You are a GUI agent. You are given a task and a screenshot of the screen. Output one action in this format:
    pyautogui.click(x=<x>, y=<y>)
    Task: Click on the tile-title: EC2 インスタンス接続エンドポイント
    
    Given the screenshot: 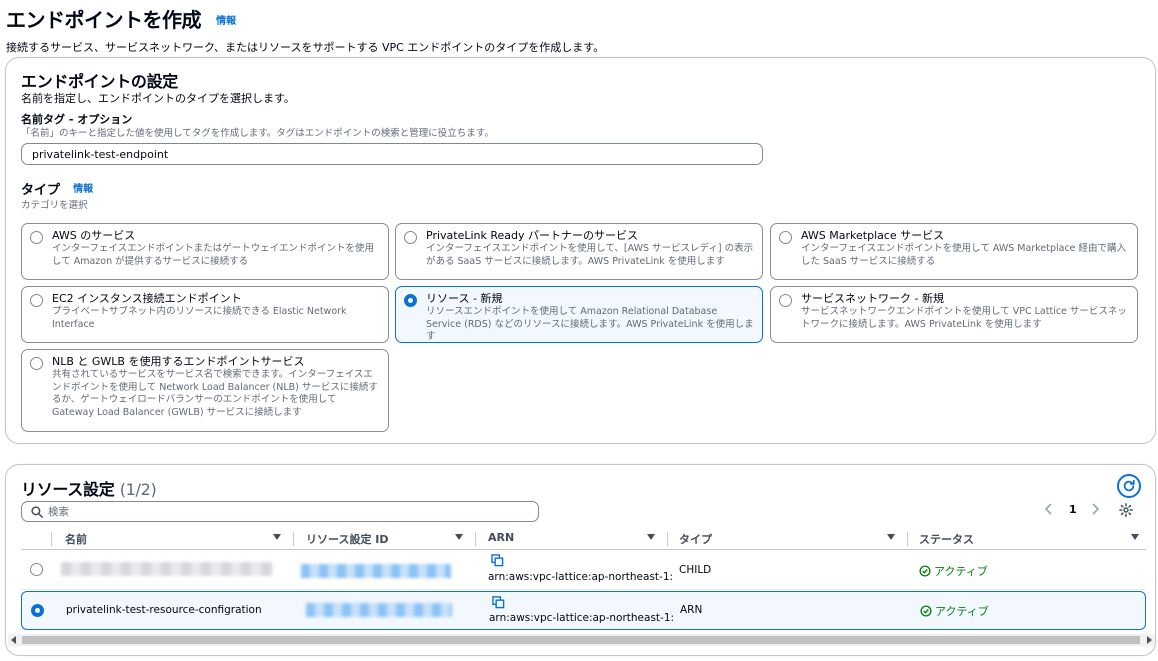 What is the action you would take?
    pyautogui.click(x=147, y=298)
    